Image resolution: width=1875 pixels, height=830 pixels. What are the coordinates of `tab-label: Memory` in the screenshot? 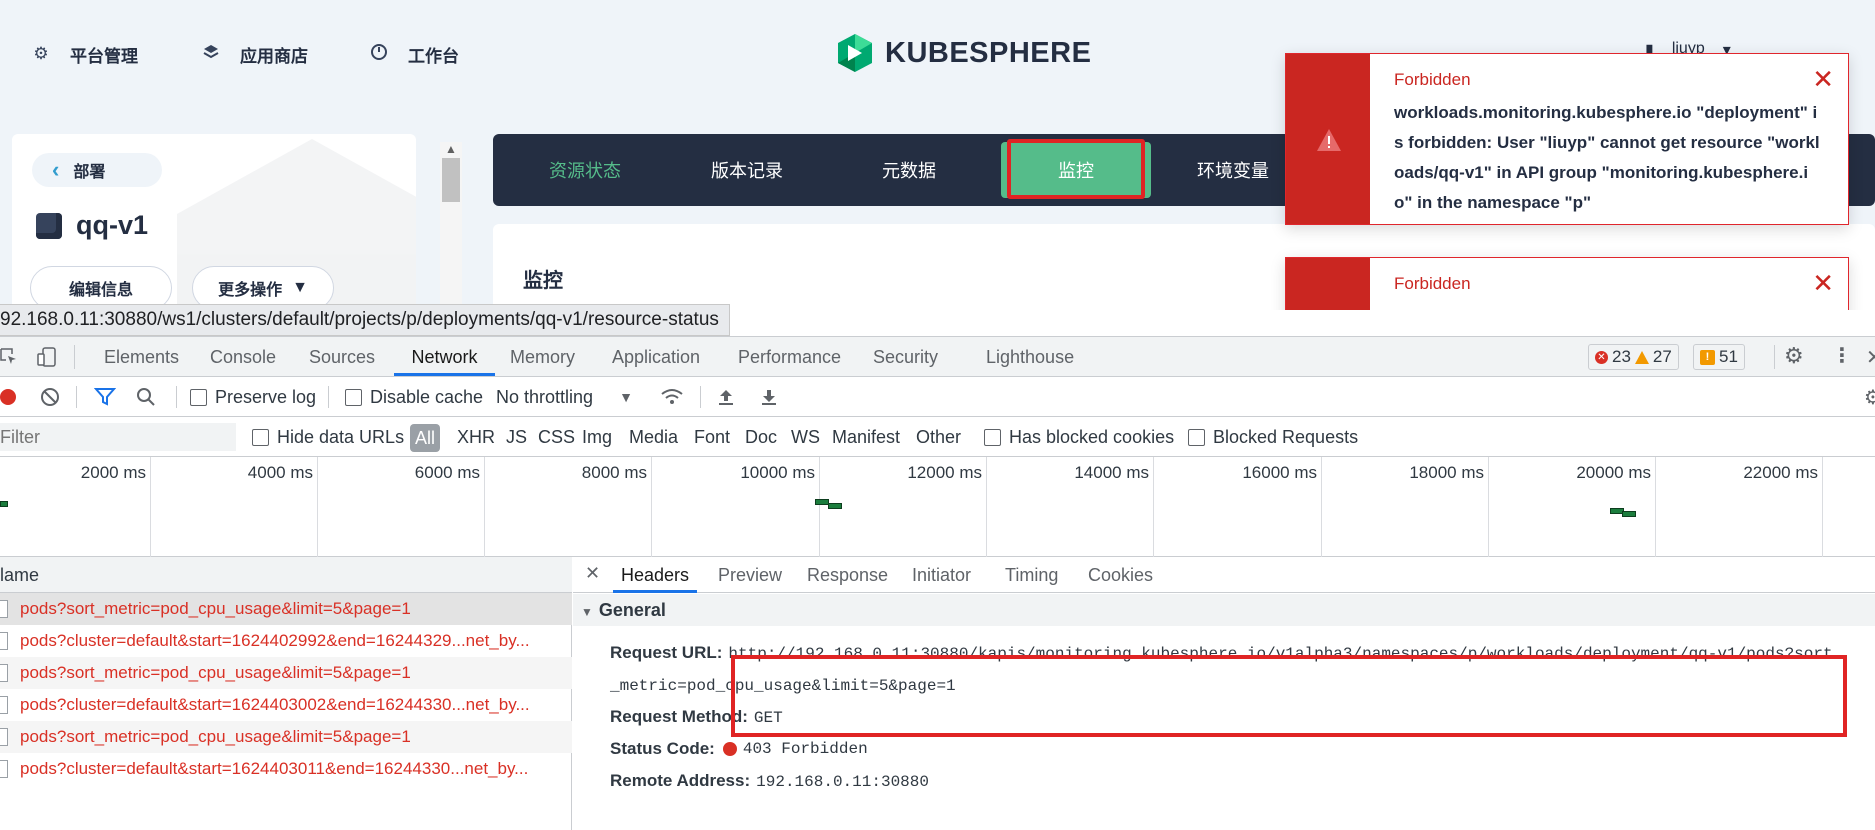 It's located at (543, 357).